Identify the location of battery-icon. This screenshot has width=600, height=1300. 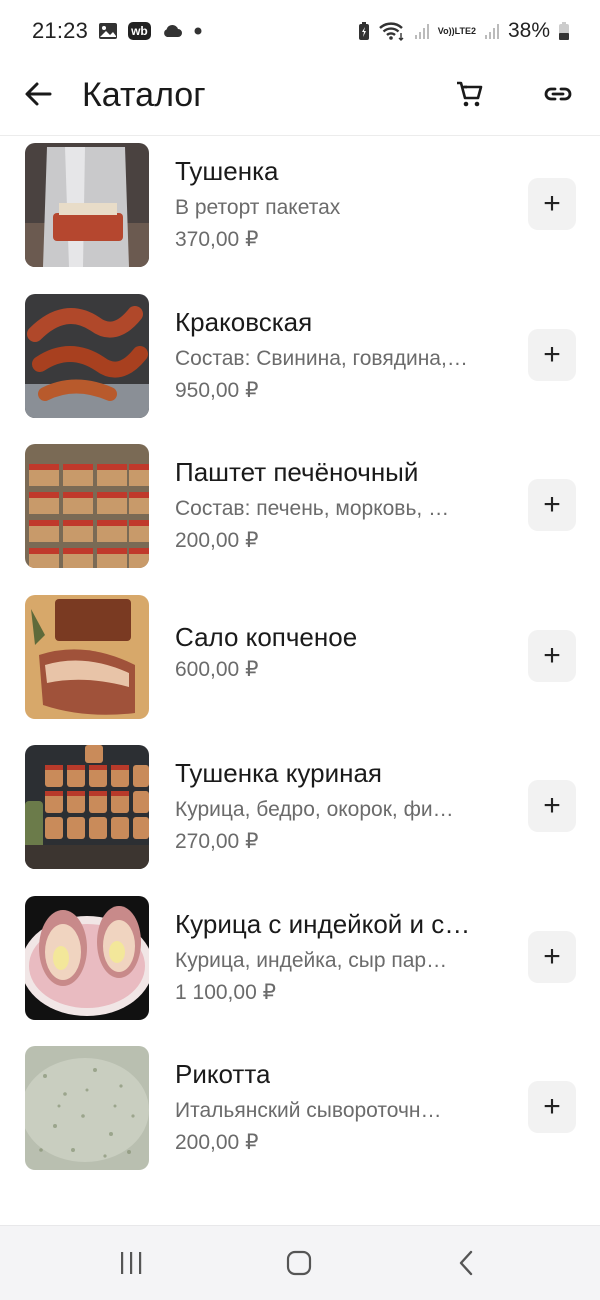
(564, 31).